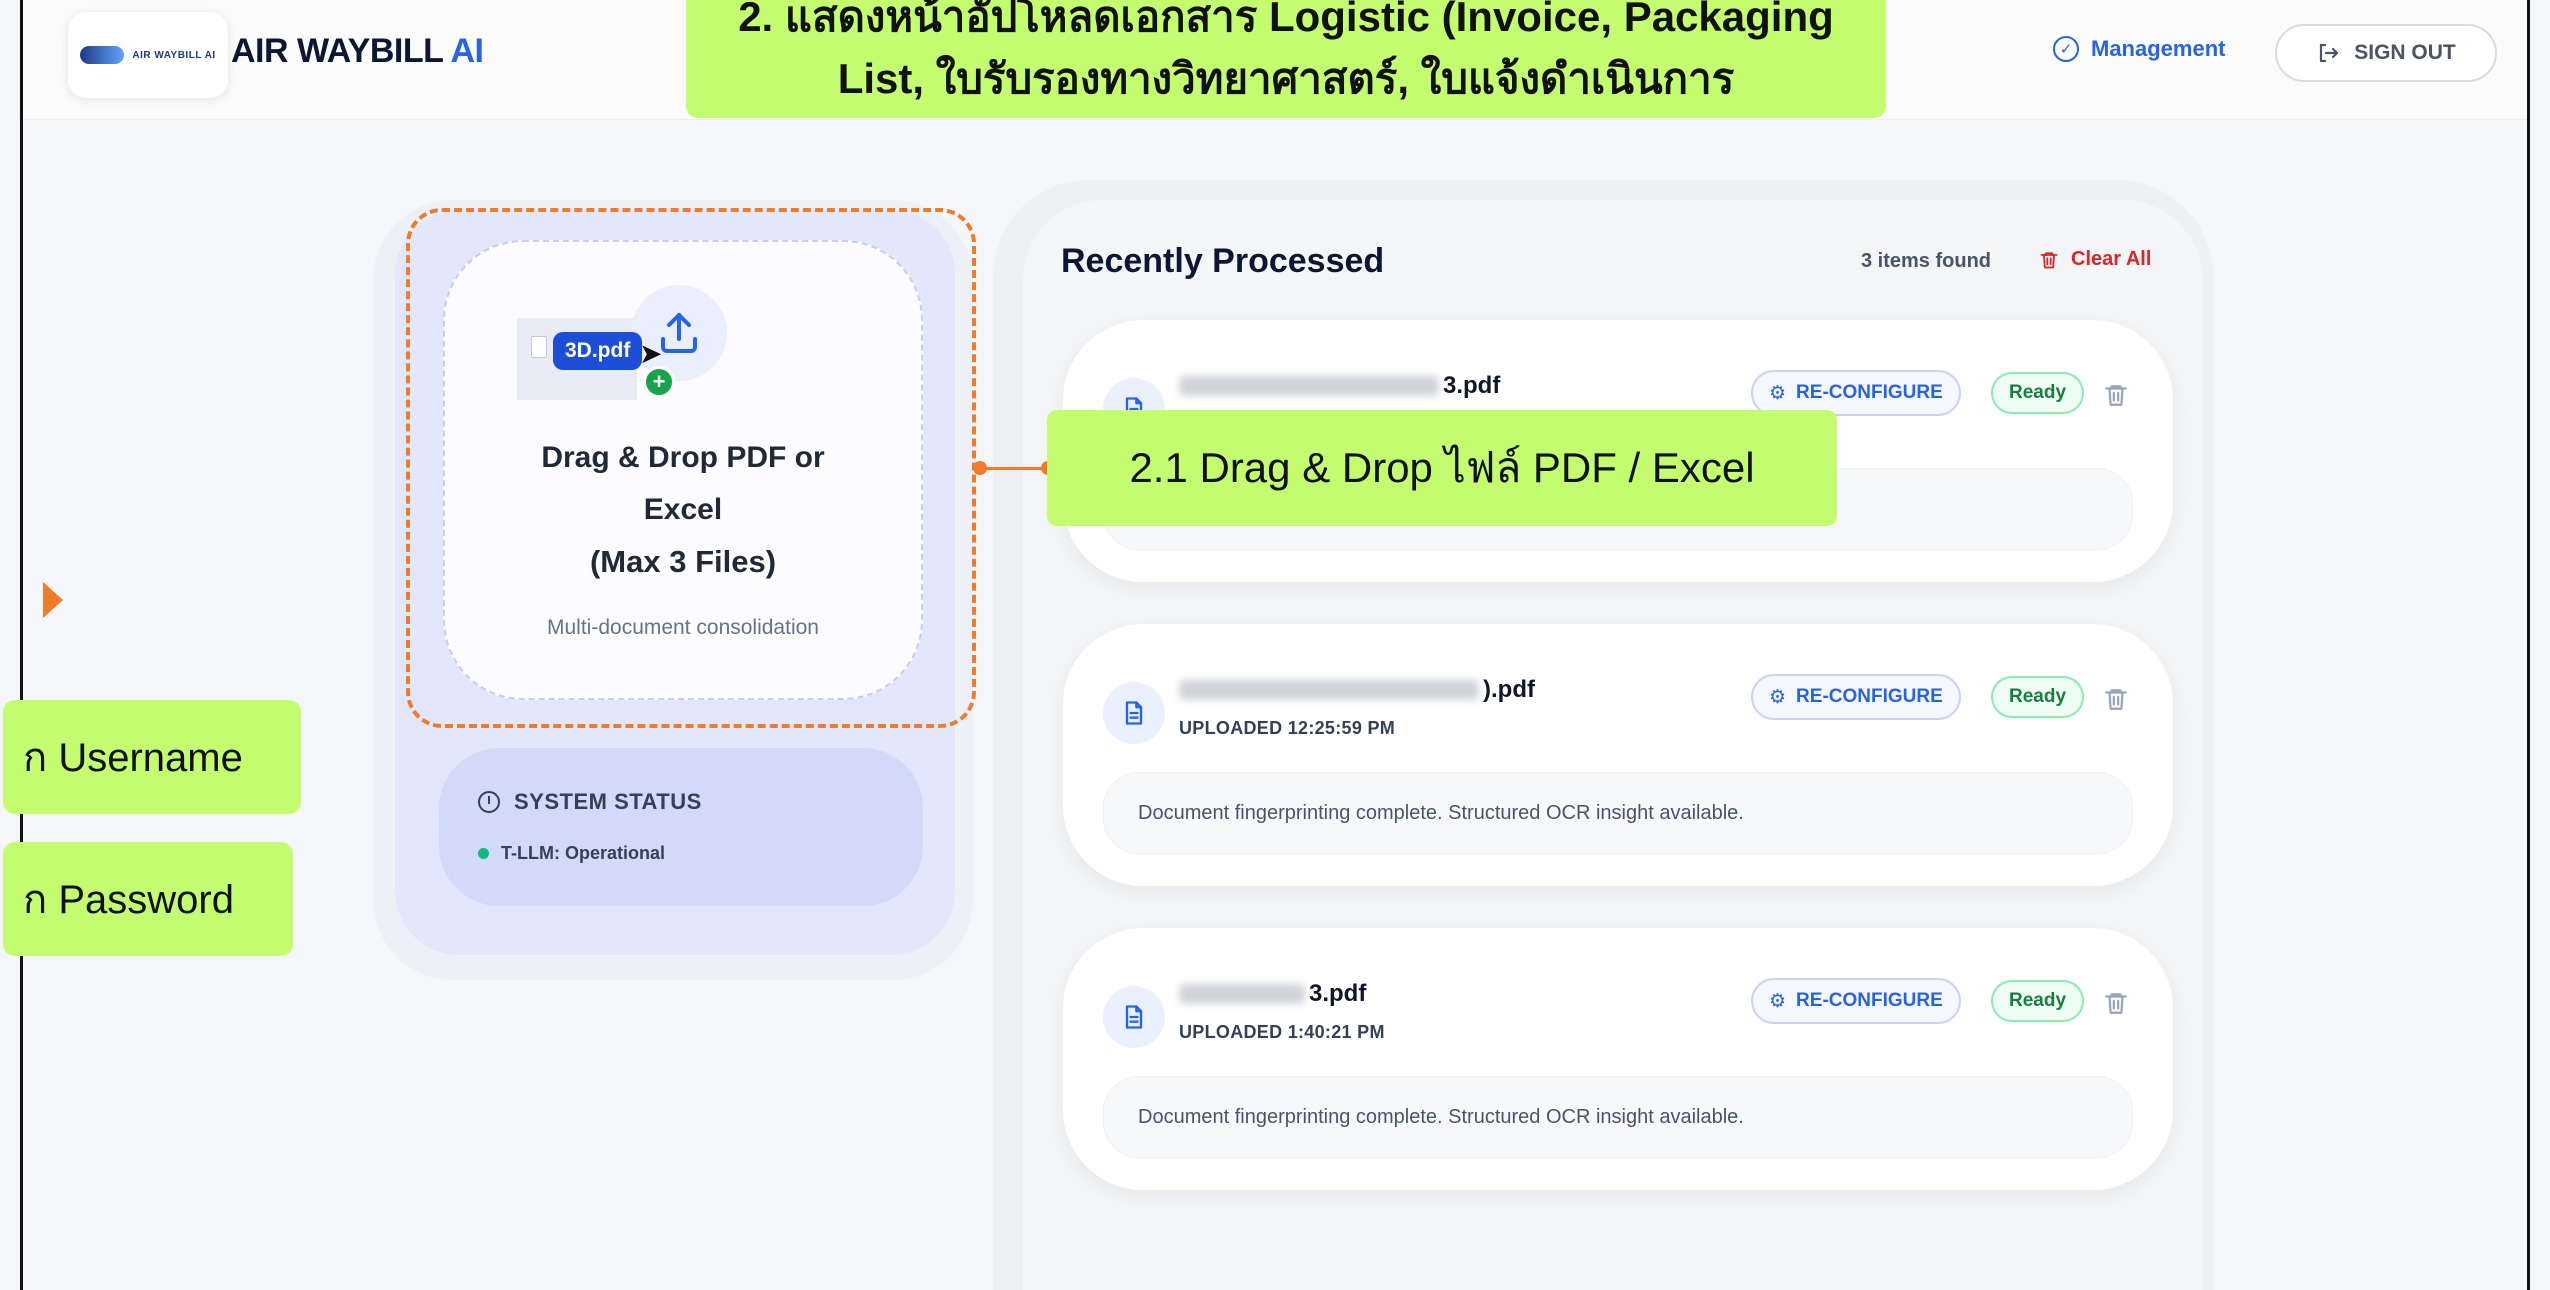  Describe the element at coordinates (2329, 53) in the screenshot. I see `sign-out-icon` at that location.